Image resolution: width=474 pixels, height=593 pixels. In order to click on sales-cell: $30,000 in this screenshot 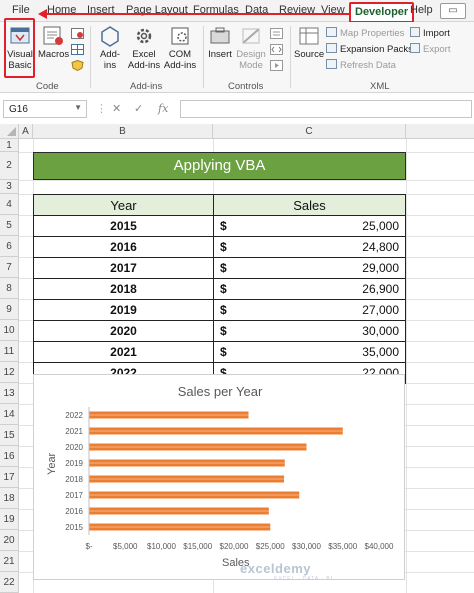, I will do `click(309, 331)`.